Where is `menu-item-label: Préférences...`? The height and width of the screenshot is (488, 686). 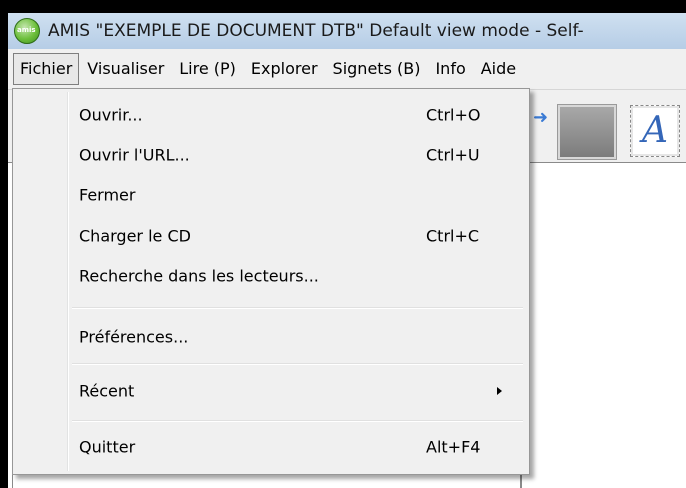 menu-item-label: Préférences... is located at coordinates (134, 337).